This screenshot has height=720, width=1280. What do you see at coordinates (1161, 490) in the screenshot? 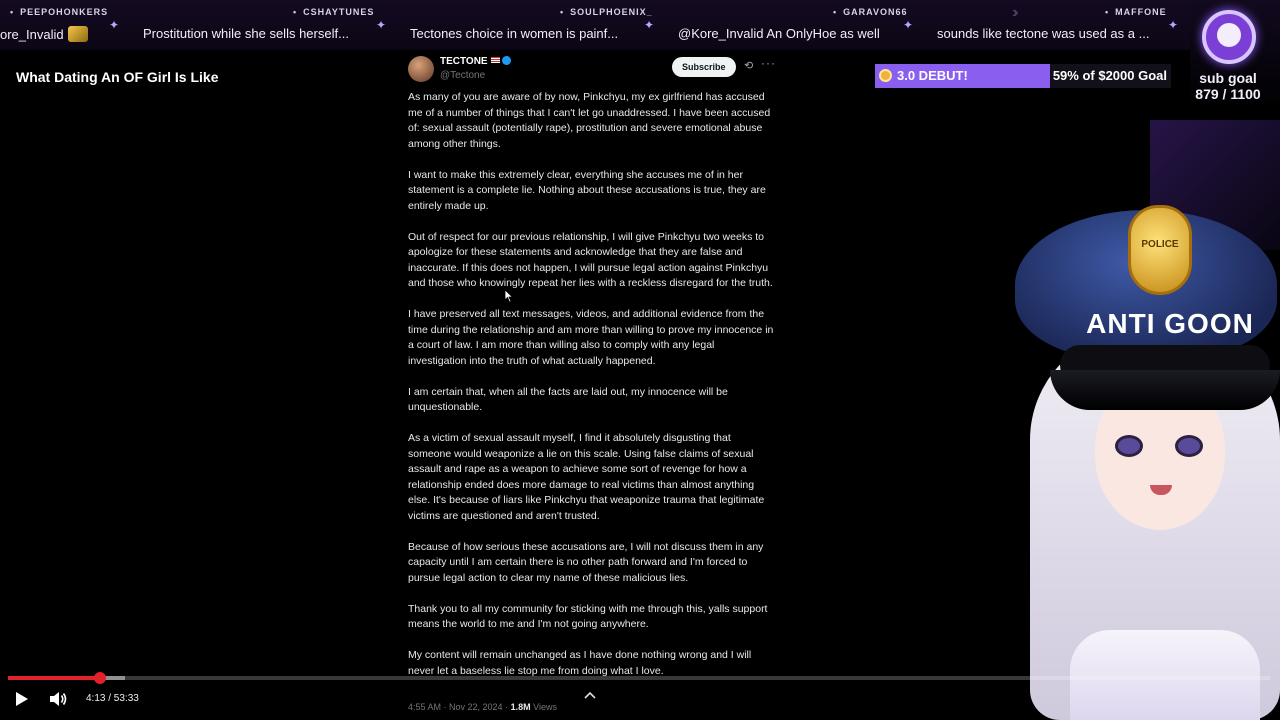
I see `avatar-mouth` at bounding box center [1161, 490].